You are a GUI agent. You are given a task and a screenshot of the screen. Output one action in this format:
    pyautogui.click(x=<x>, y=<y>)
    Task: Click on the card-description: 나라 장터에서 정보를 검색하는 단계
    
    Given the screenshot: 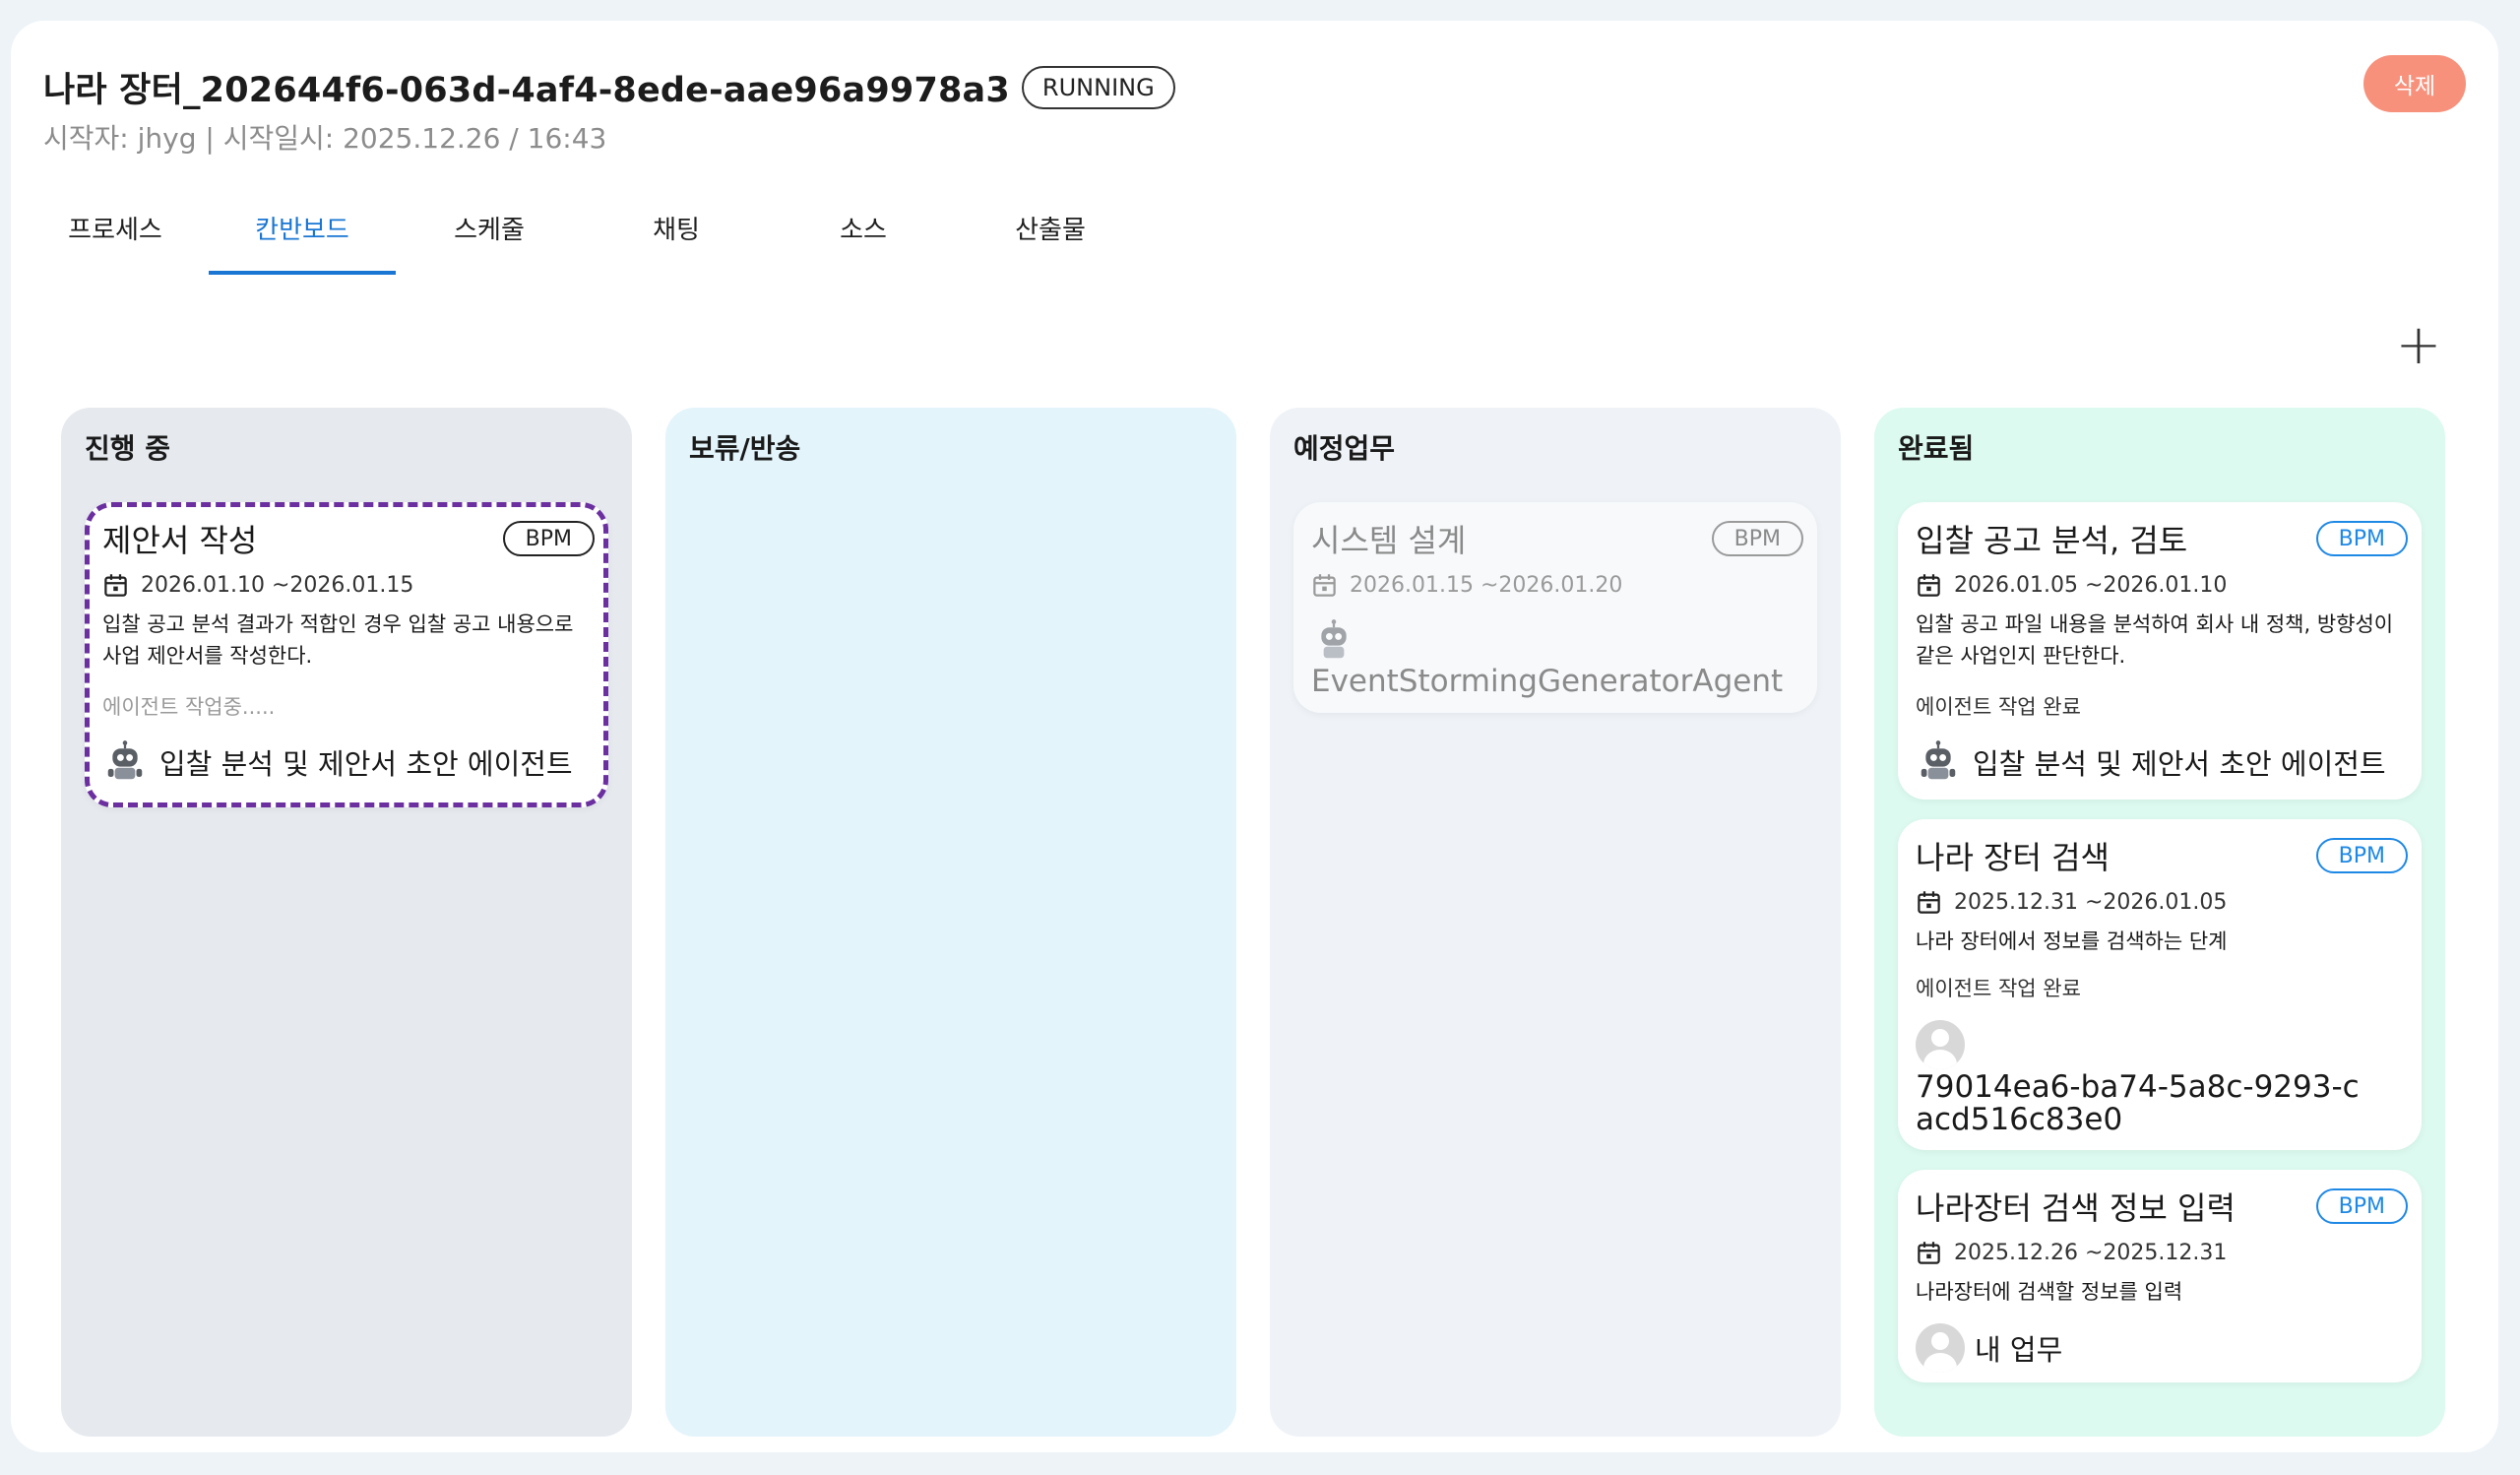 What is the action you would take?
    pyautogui.click(x=2072, y=941)
    